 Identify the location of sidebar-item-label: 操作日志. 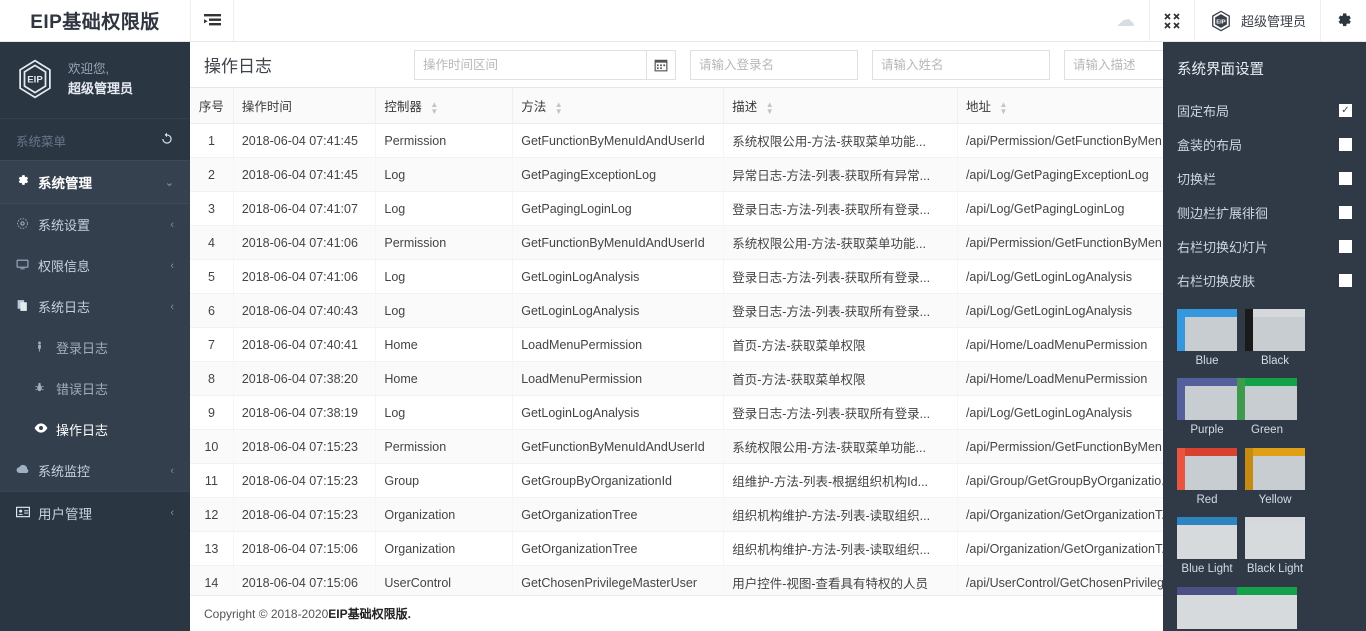
(82, 430).